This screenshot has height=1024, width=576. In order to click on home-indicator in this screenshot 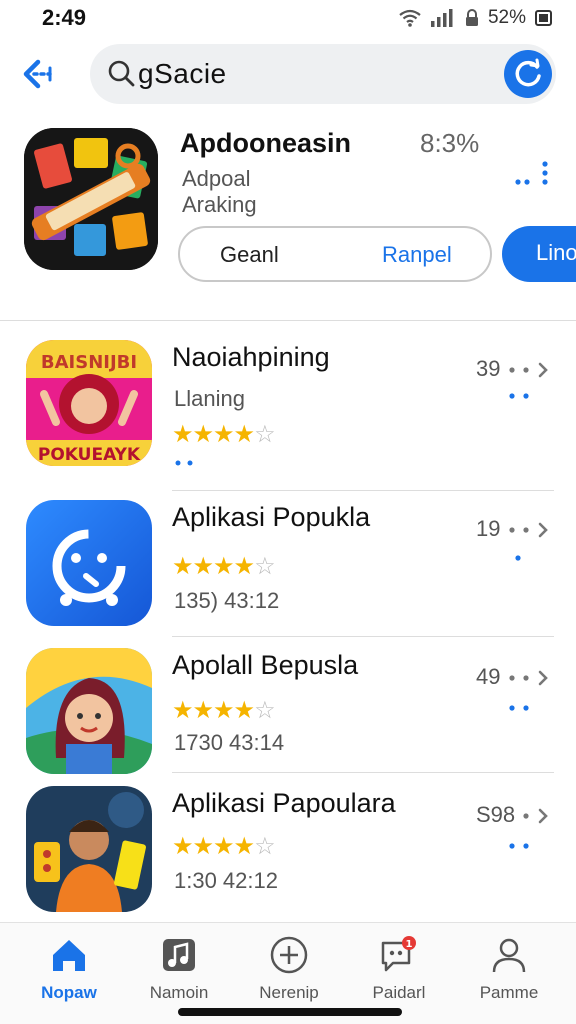, I will do `click(290, 1012)`.